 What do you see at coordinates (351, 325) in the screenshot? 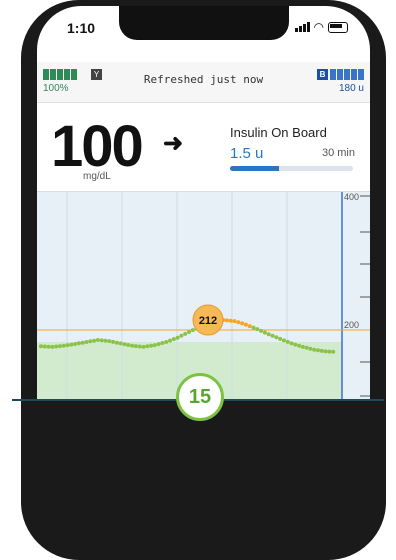
I see `y-tick-label: 200` at bounding box center [351, 325].